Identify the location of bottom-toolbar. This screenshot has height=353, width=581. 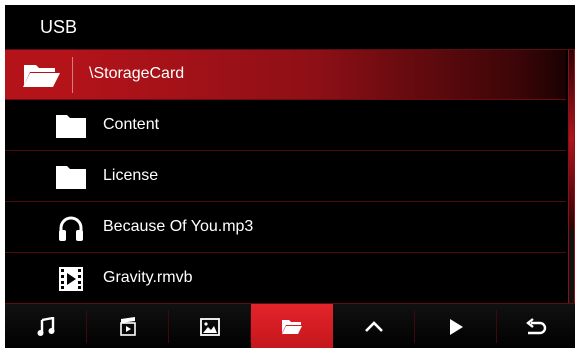
(290, 325).